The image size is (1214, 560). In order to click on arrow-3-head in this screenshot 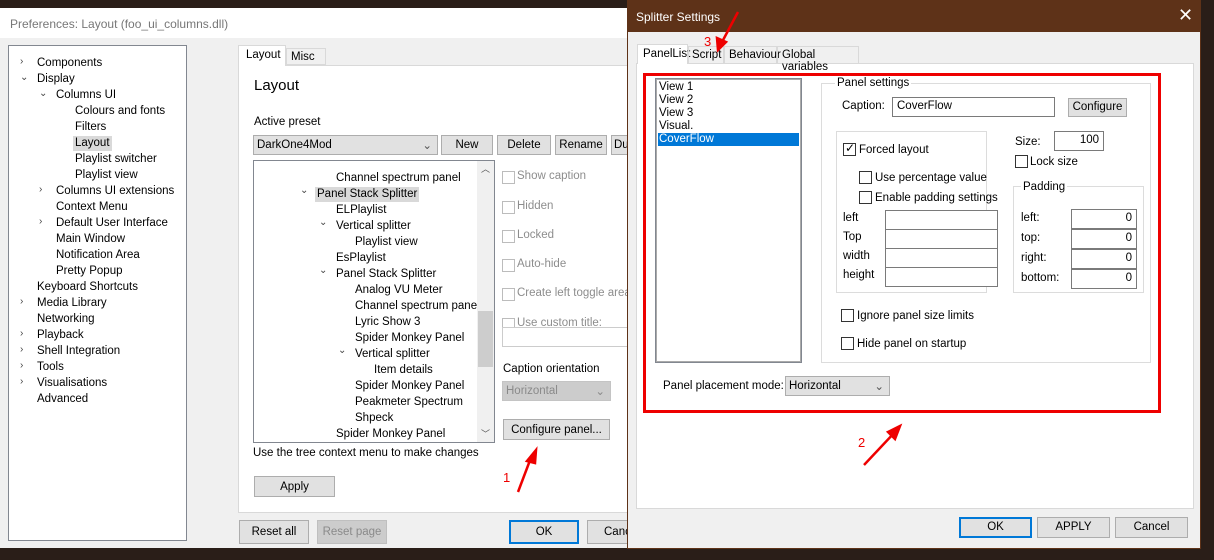, I will do `click(722, 44)`.